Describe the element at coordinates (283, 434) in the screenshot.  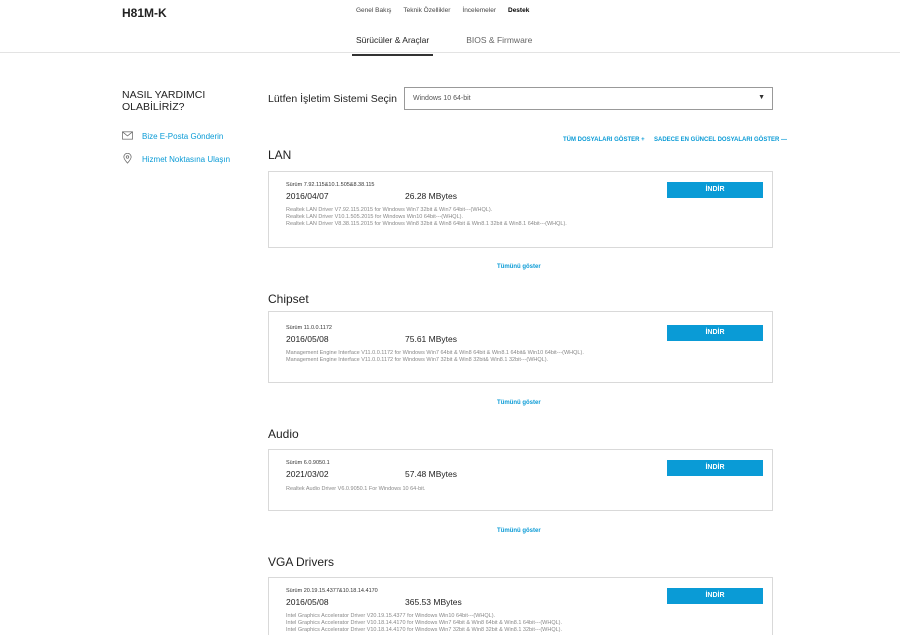
I see `category-title: Audio` at that location.